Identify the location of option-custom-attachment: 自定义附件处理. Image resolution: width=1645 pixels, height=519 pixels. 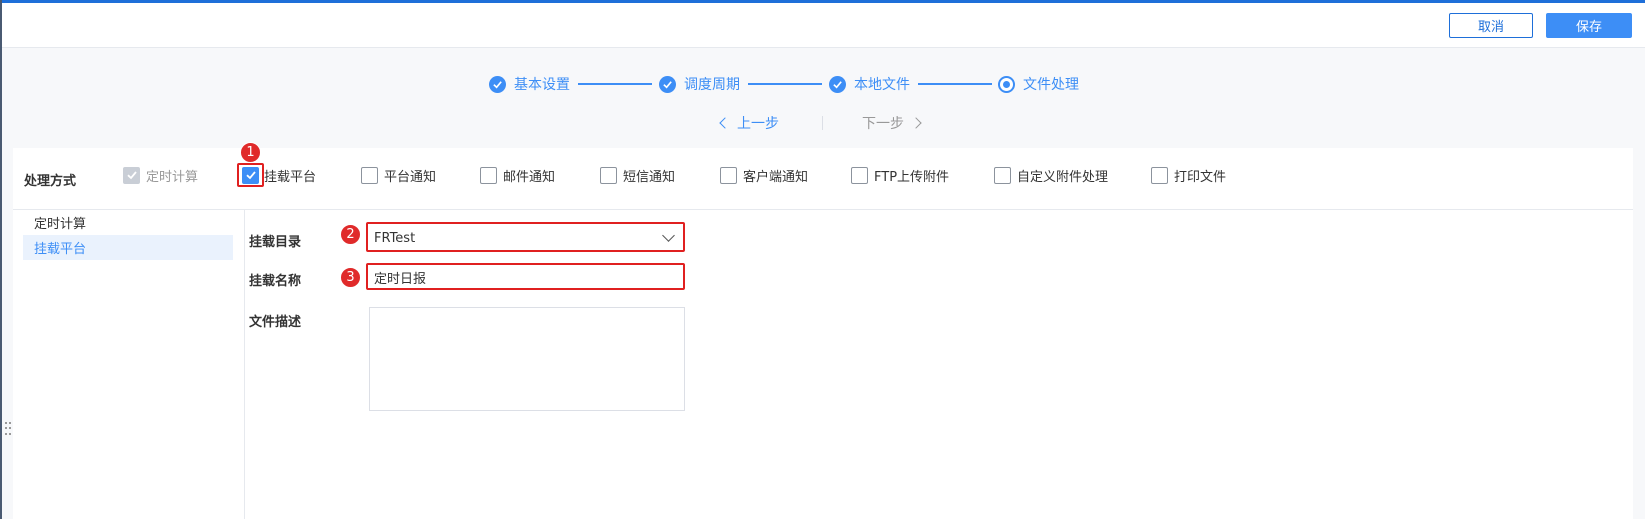
(1051, 175).